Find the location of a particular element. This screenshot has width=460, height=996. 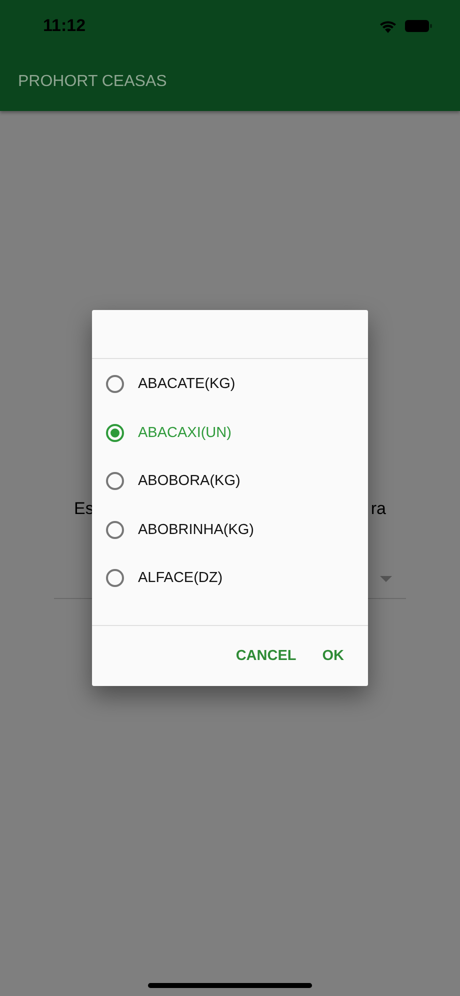

radio-option: ABOBORA(KG) is located at coordinates (230, 481).